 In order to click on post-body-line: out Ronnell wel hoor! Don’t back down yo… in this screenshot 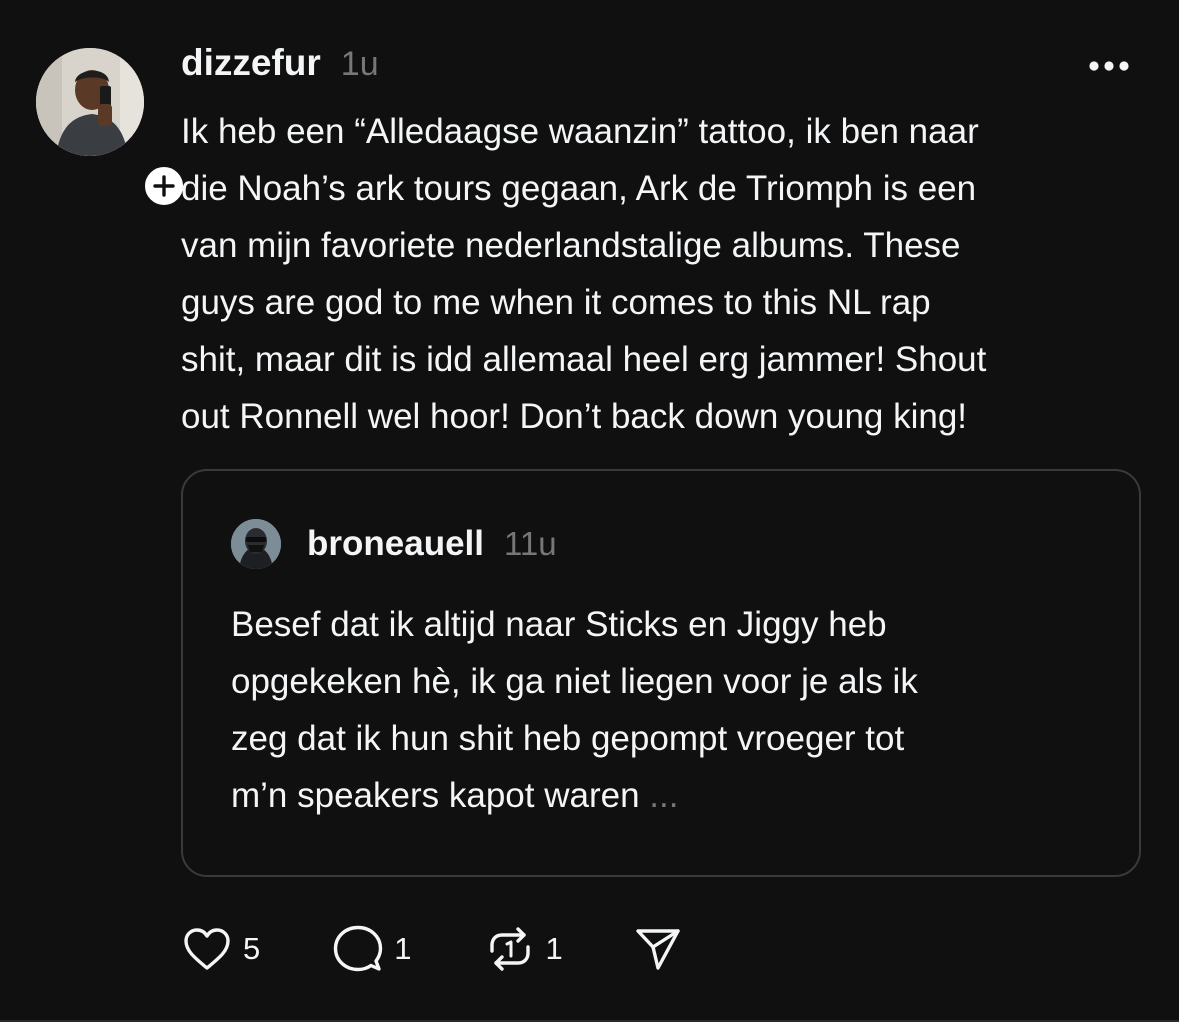, I will do `click(574, 416)`.